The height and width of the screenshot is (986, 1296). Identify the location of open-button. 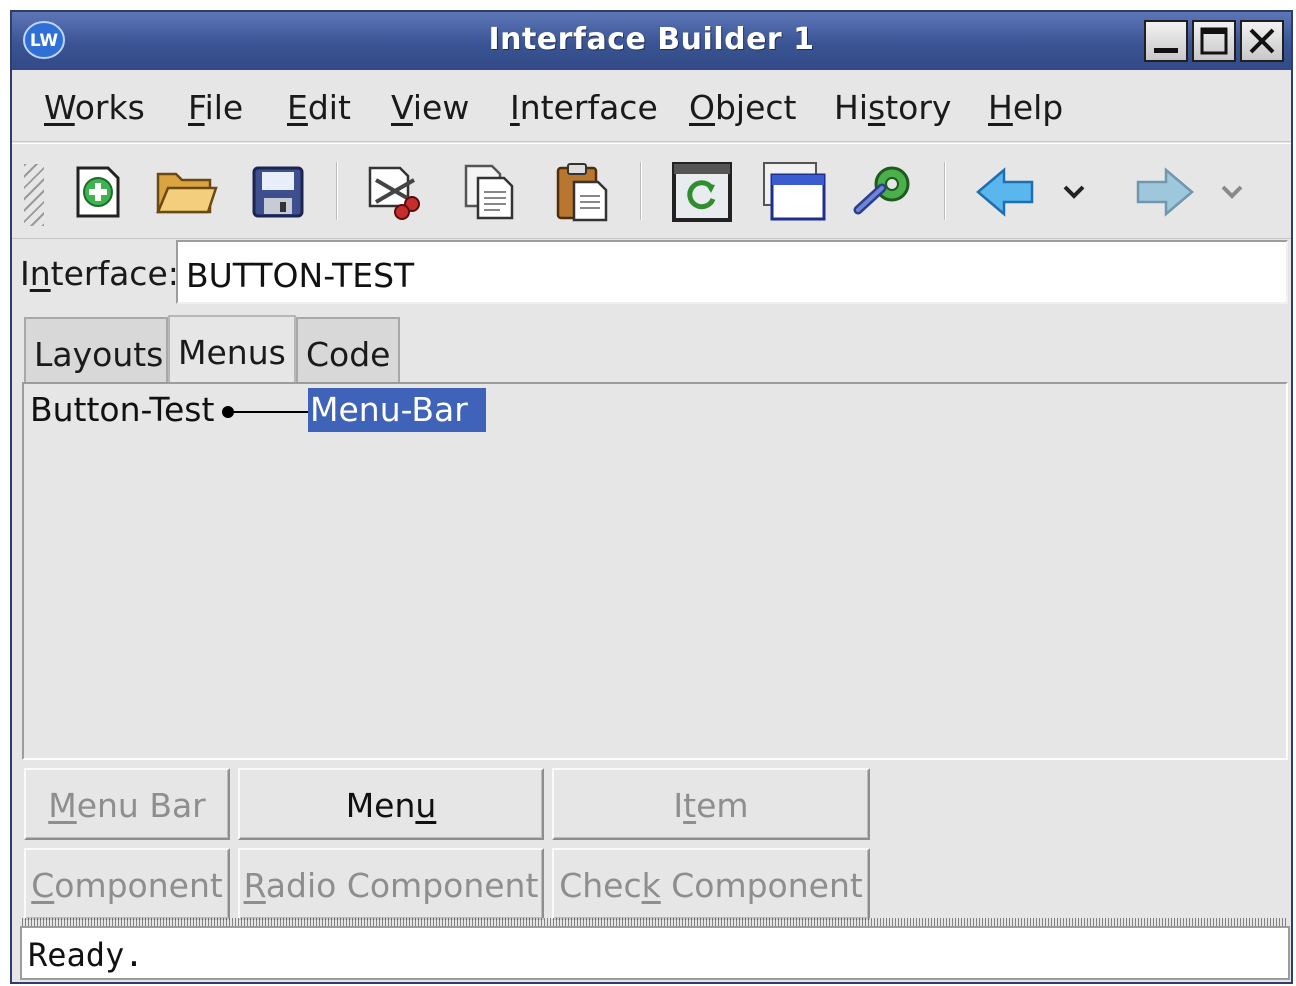
(186, 192).